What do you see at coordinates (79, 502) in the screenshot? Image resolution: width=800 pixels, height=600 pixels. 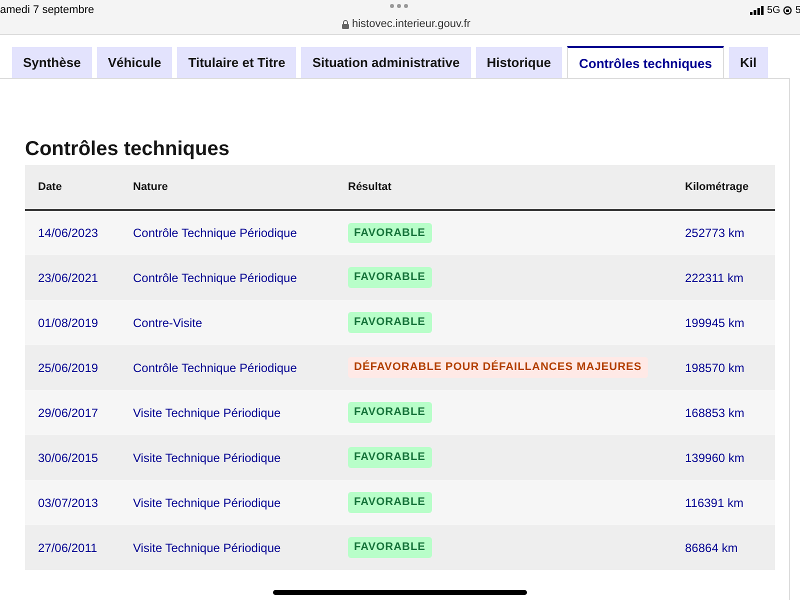 I see `date-cell: 03/07/2013` at bounding box center [79, 502].